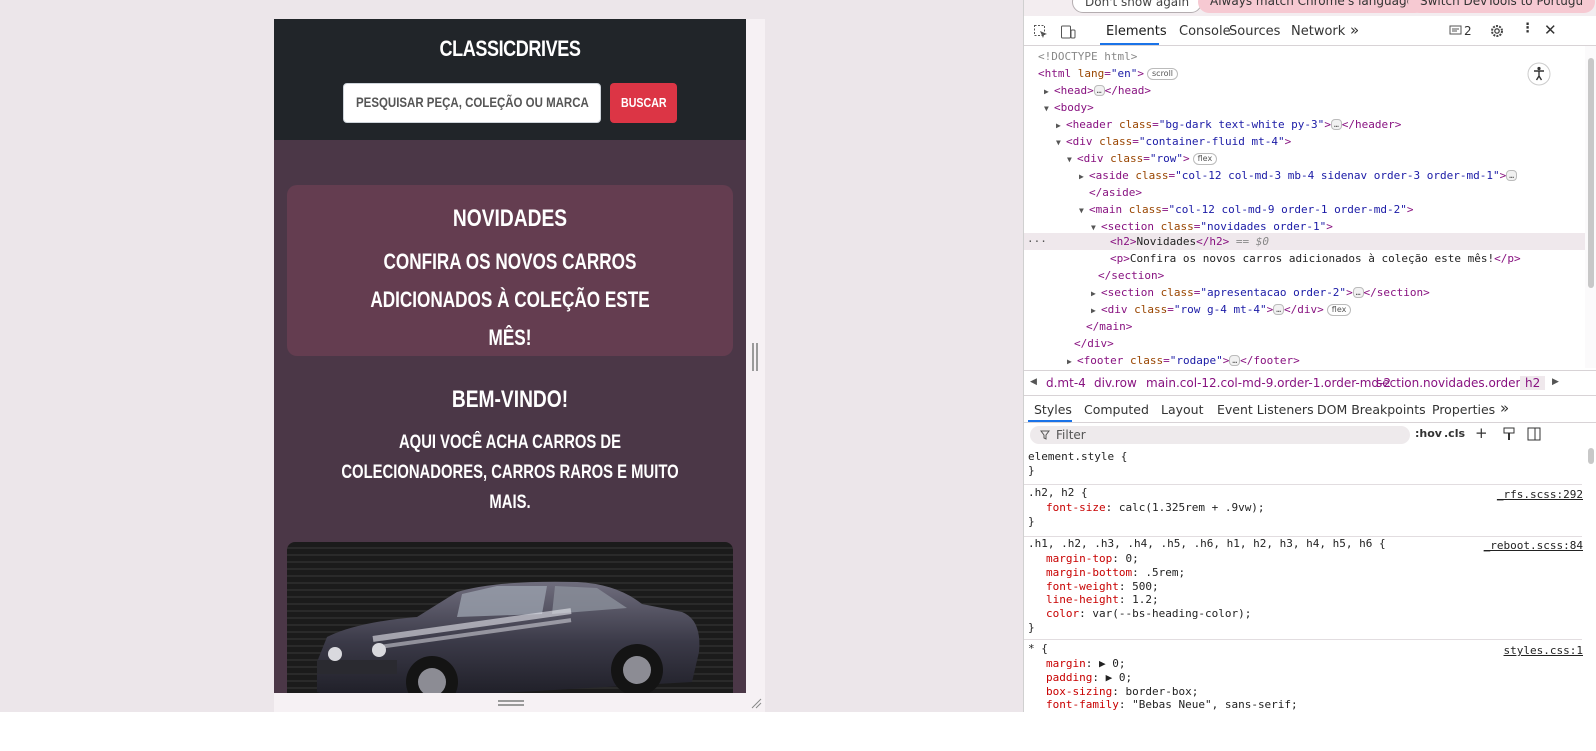 The width and height of the screenshot is (1596, 751). What do you see at coordinates (1497, 31) in the screenshot?
I see `settings-gear-icon` at bounding box center [1497, 31].